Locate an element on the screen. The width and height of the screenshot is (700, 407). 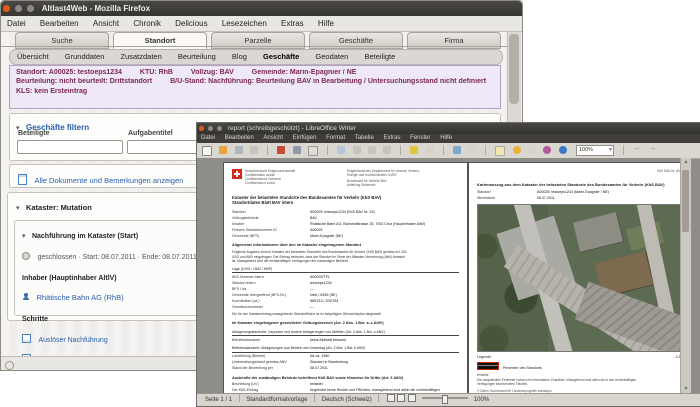
zoom-combobox: 100% ▾ is located at coordinates (594, 150).